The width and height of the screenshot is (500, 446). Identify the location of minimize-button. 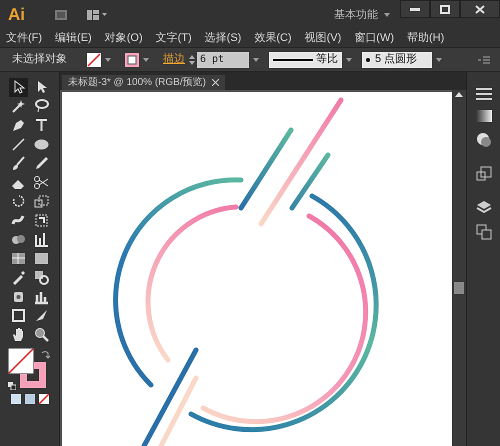
(415, 9).